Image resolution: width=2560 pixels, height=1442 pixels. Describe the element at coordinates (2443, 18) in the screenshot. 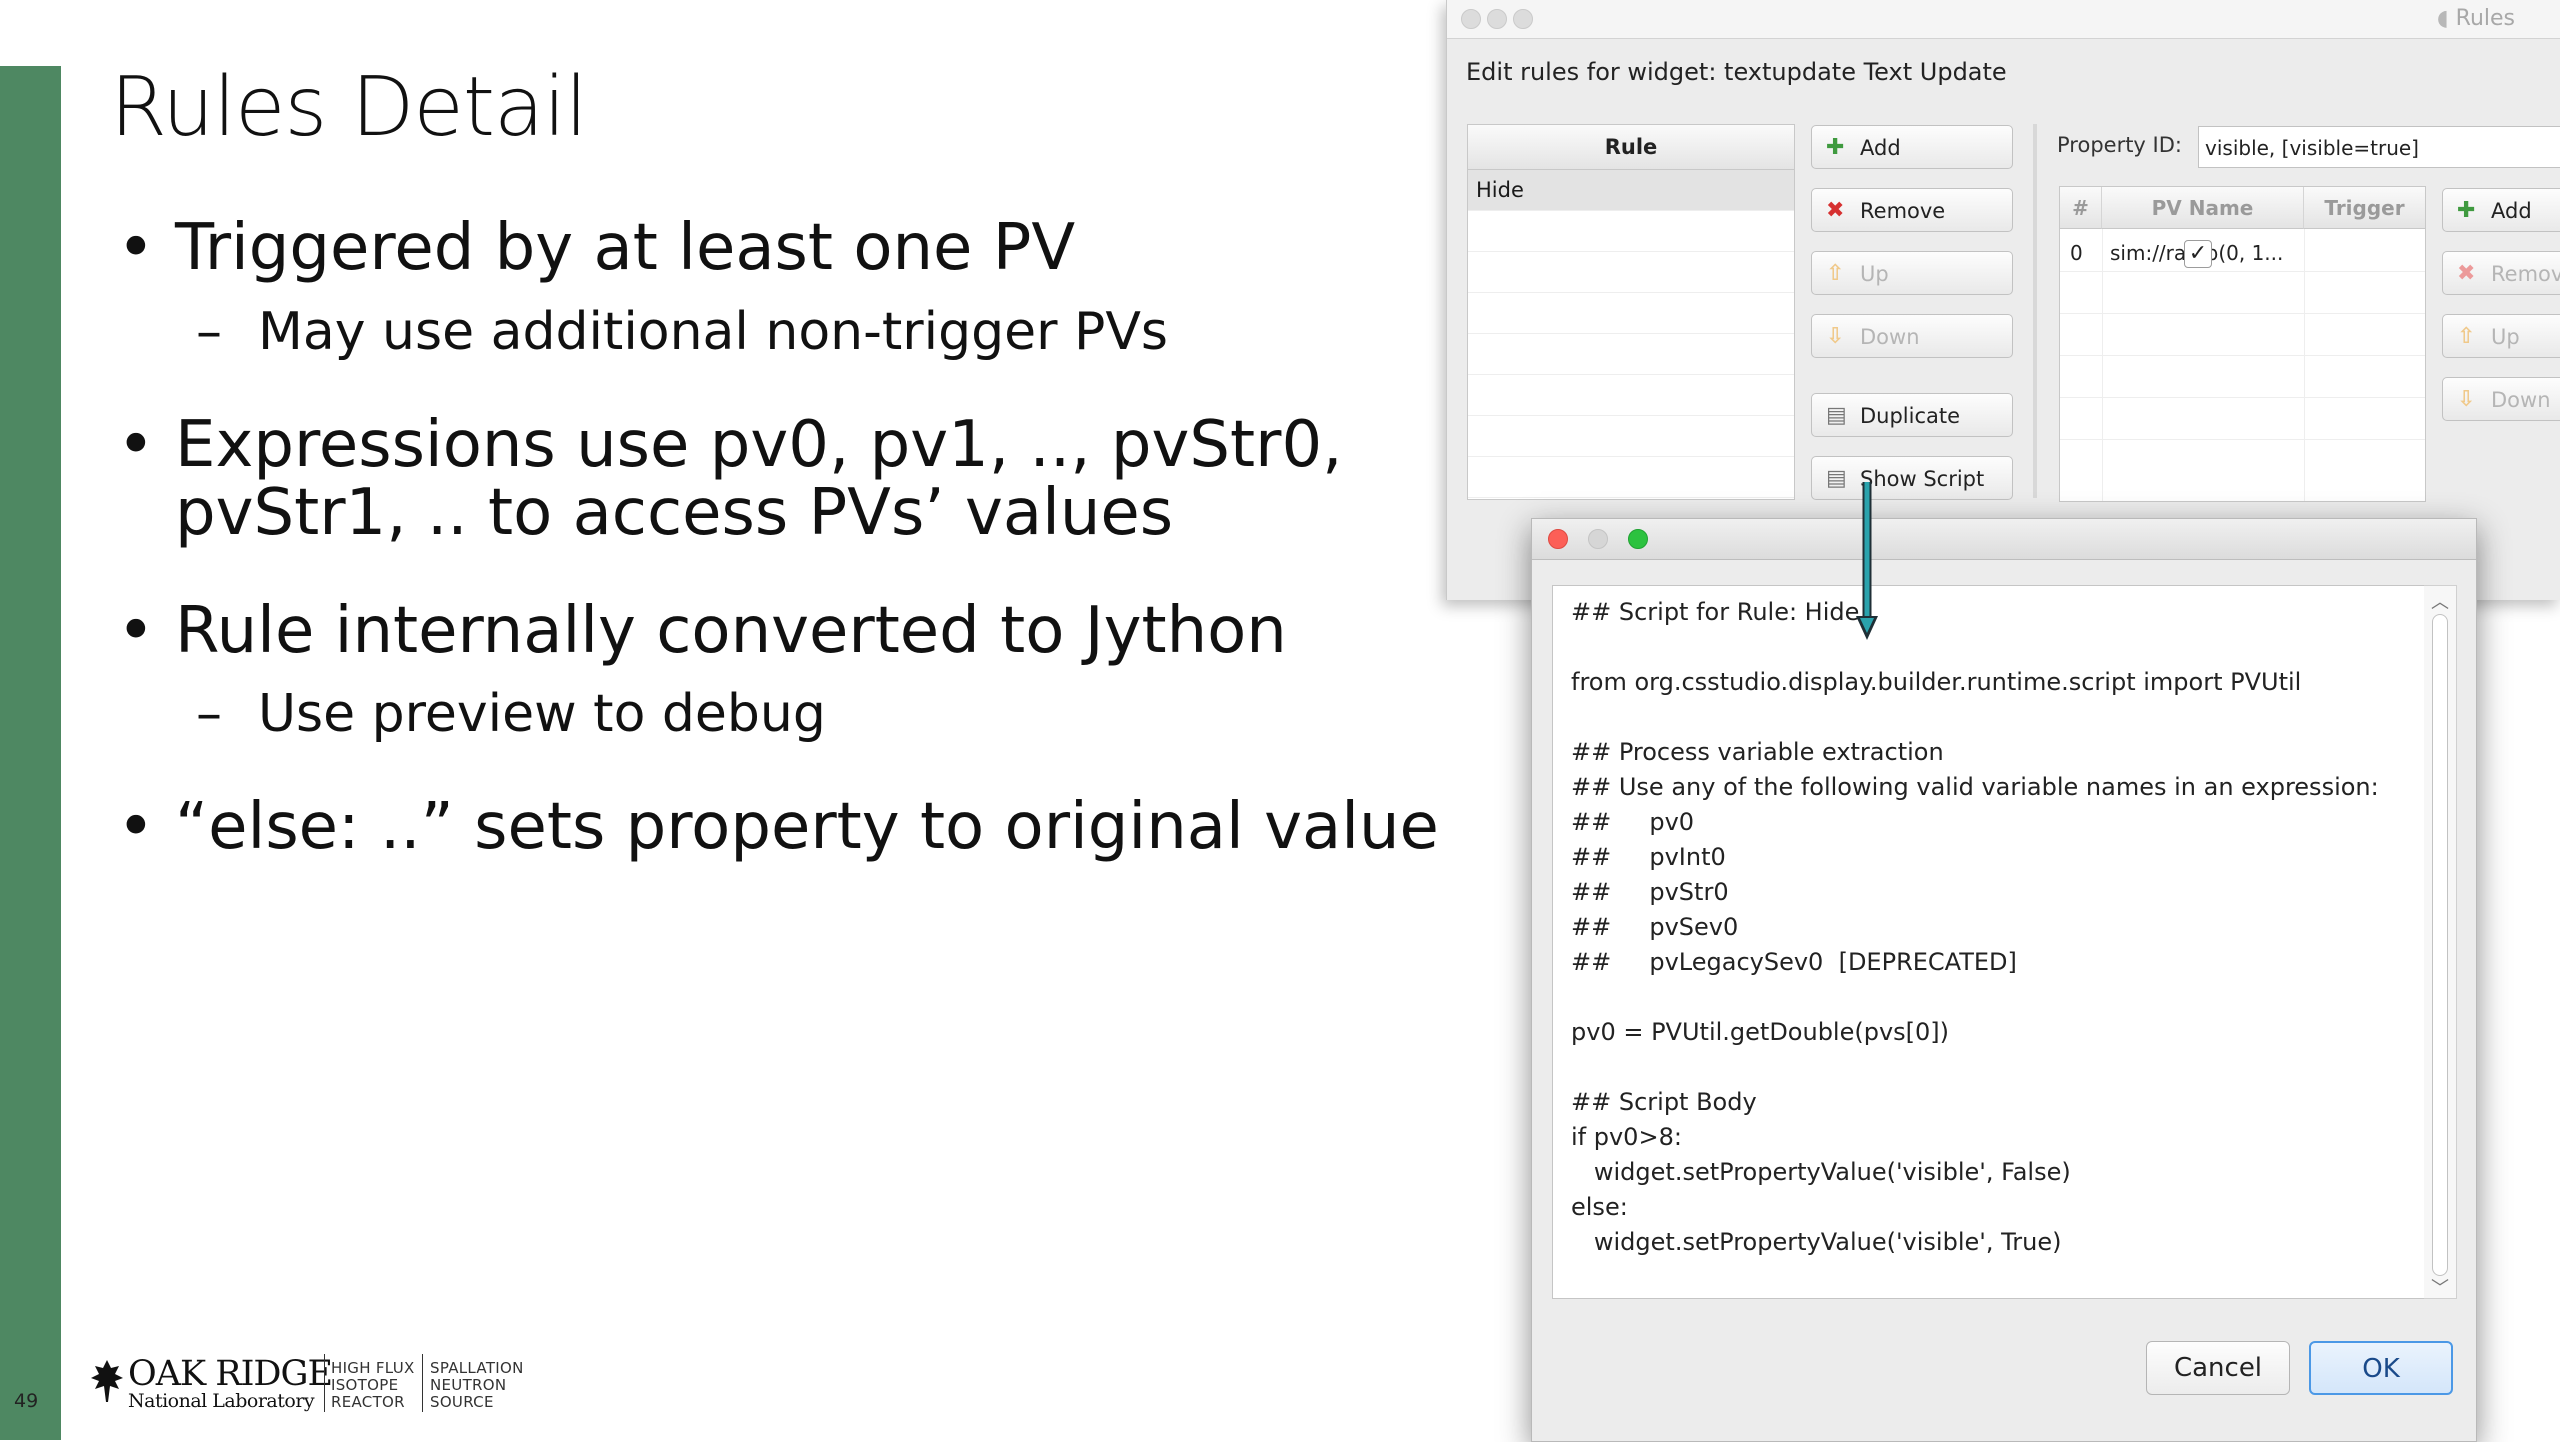

I see `app-icon: ◖` at that location.